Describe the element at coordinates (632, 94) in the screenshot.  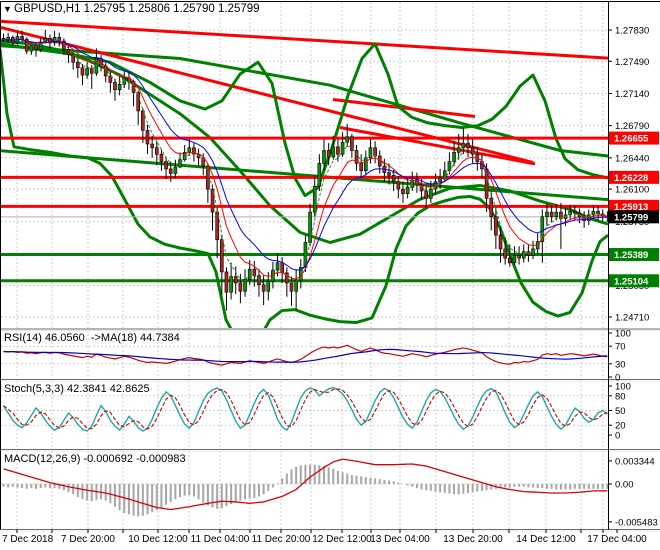
I see `svg-text: 1.27140` at that location.